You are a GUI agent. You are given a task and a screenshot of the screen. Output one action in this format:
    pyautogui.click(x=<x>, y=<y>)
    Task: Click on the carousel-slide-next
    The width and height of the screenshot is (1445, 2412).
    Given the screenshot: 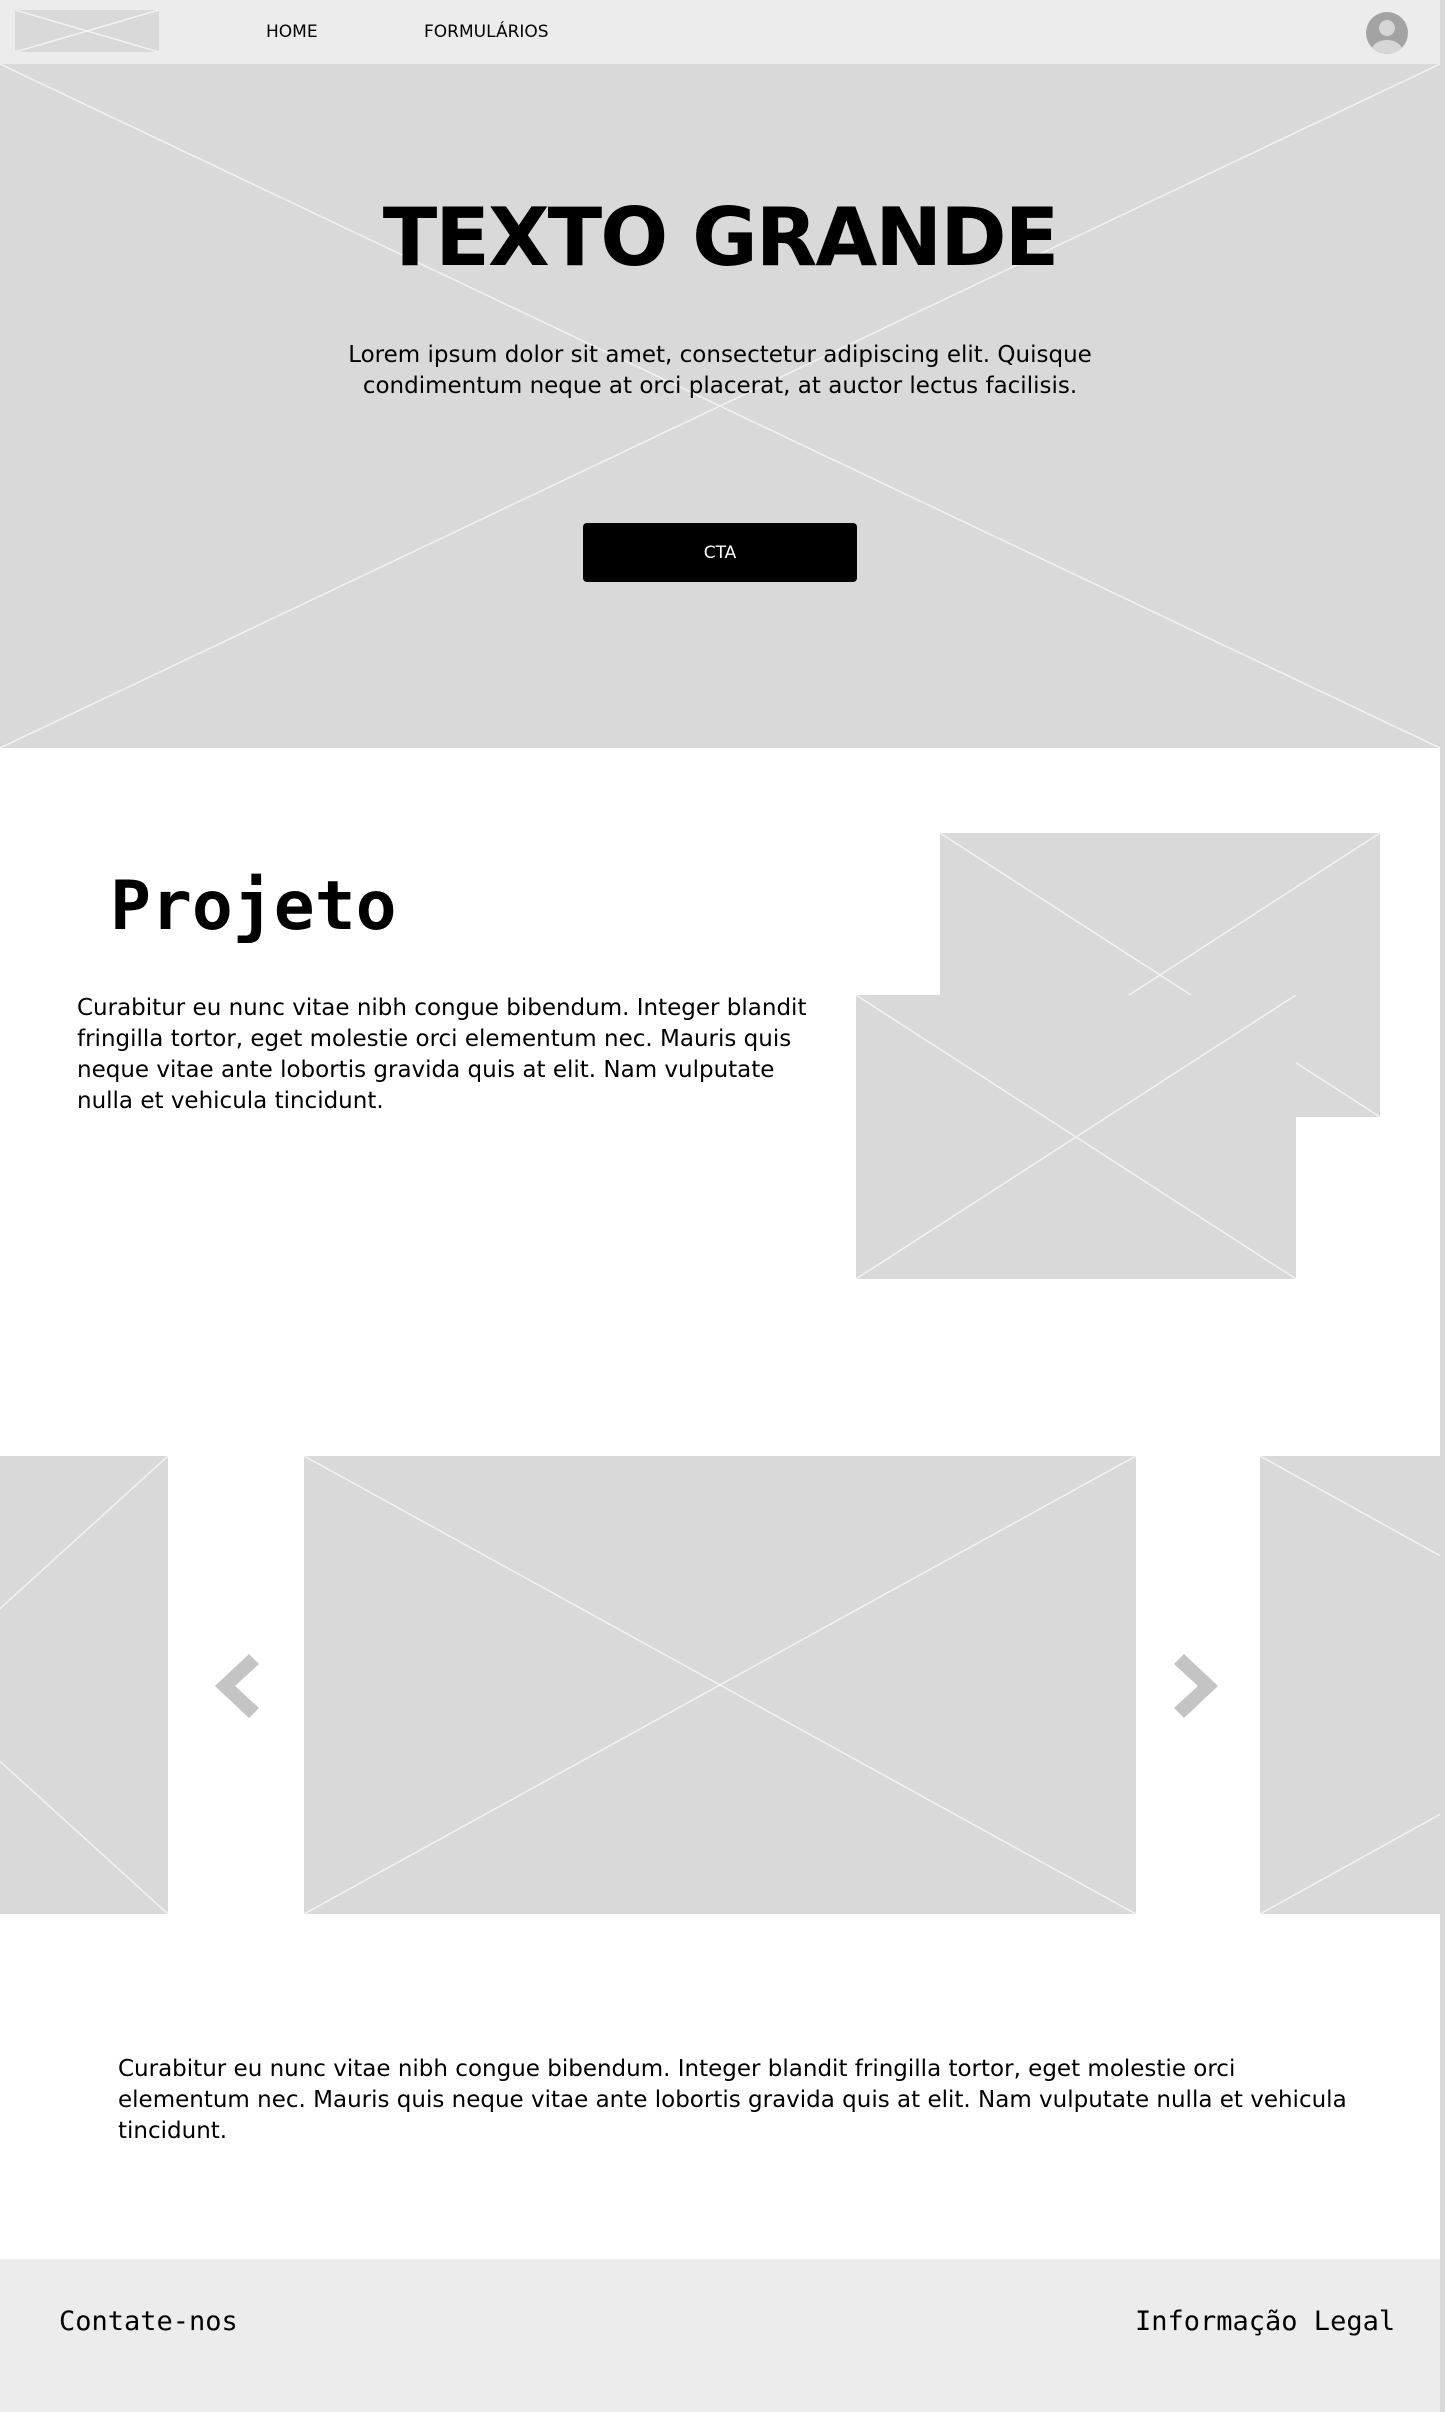 What is the action you would take?
    pyautogui.click(x=1350, y=1685)
    